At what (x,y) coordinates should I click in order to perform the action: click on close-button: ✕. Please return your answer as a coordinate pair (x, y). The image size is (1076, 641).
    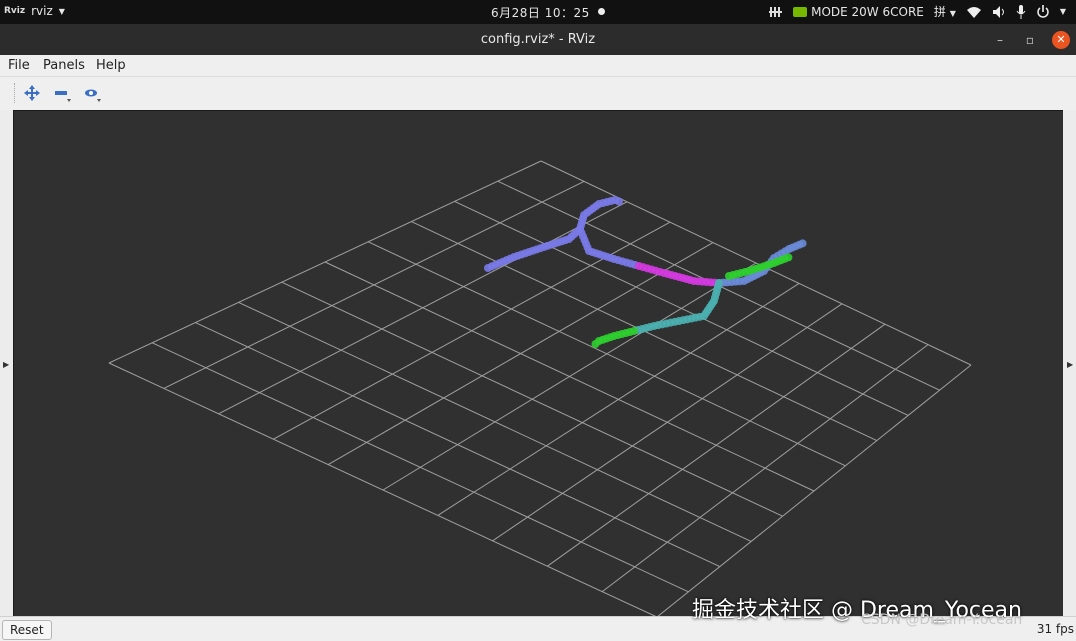
    Looking at the image, I should click on (1061, 40).